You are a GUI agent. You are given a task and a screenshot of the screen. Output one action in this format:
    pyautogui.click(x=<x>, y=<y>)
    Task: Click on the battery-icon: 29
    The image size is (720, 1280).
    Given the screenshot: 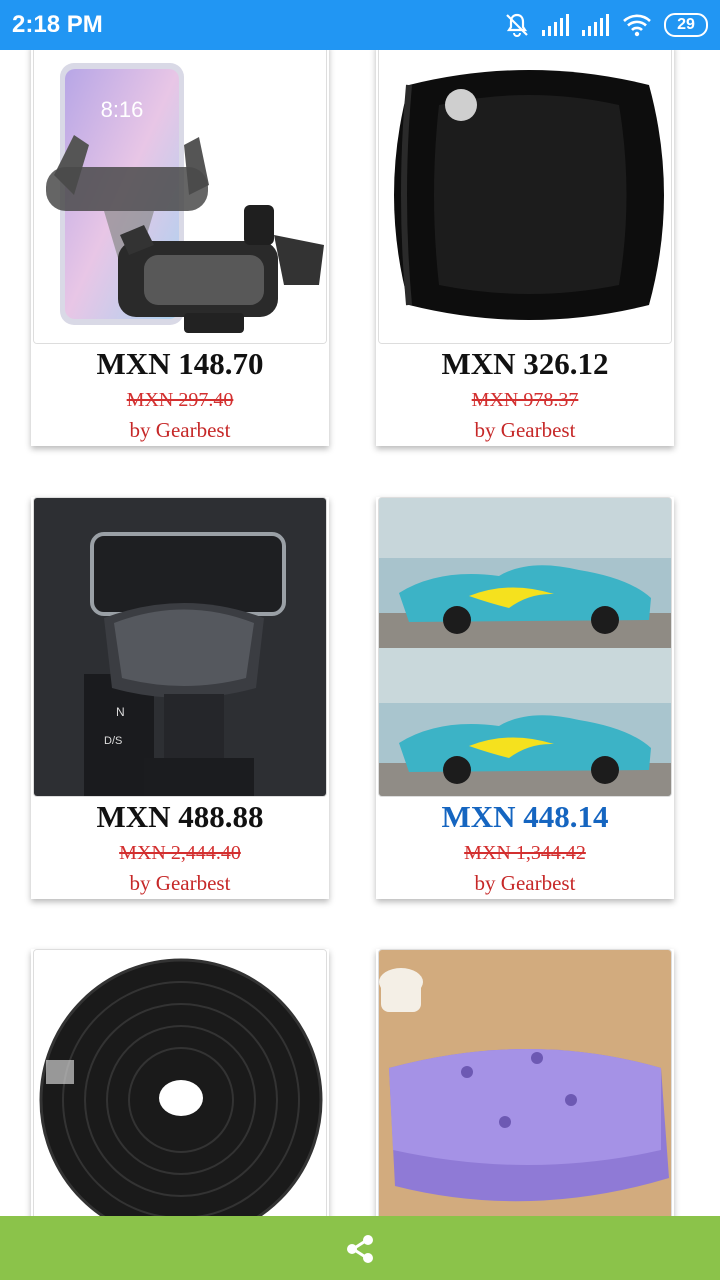 What is the action you would take?
    pyautogui.click(x=686, y=25)
    